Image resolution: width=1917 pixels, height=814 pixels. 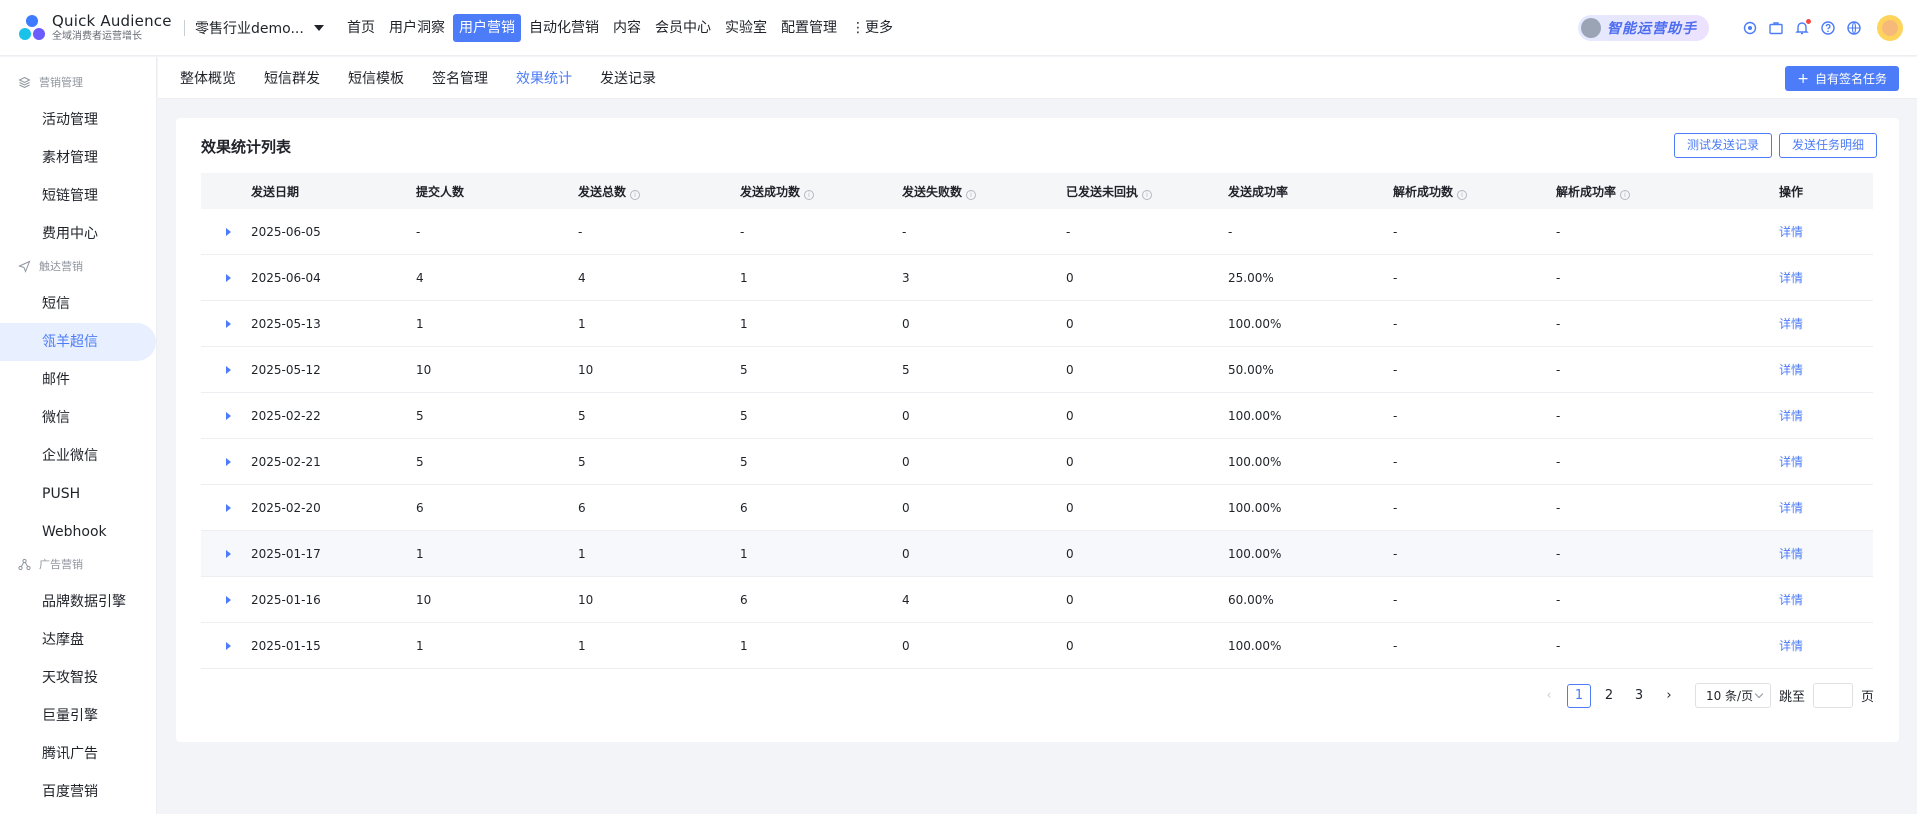 What do you see at coordinates (487, 27) in the screenshot?
I see `nav-item-2: 用户营销` at bounding box center [487, 27].